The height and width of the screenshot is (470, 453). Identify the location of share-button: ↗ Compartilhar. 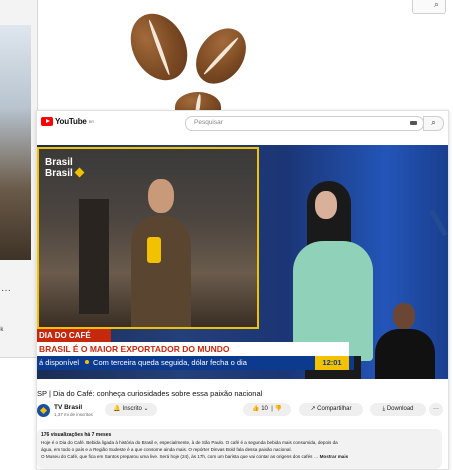
(331, 409).